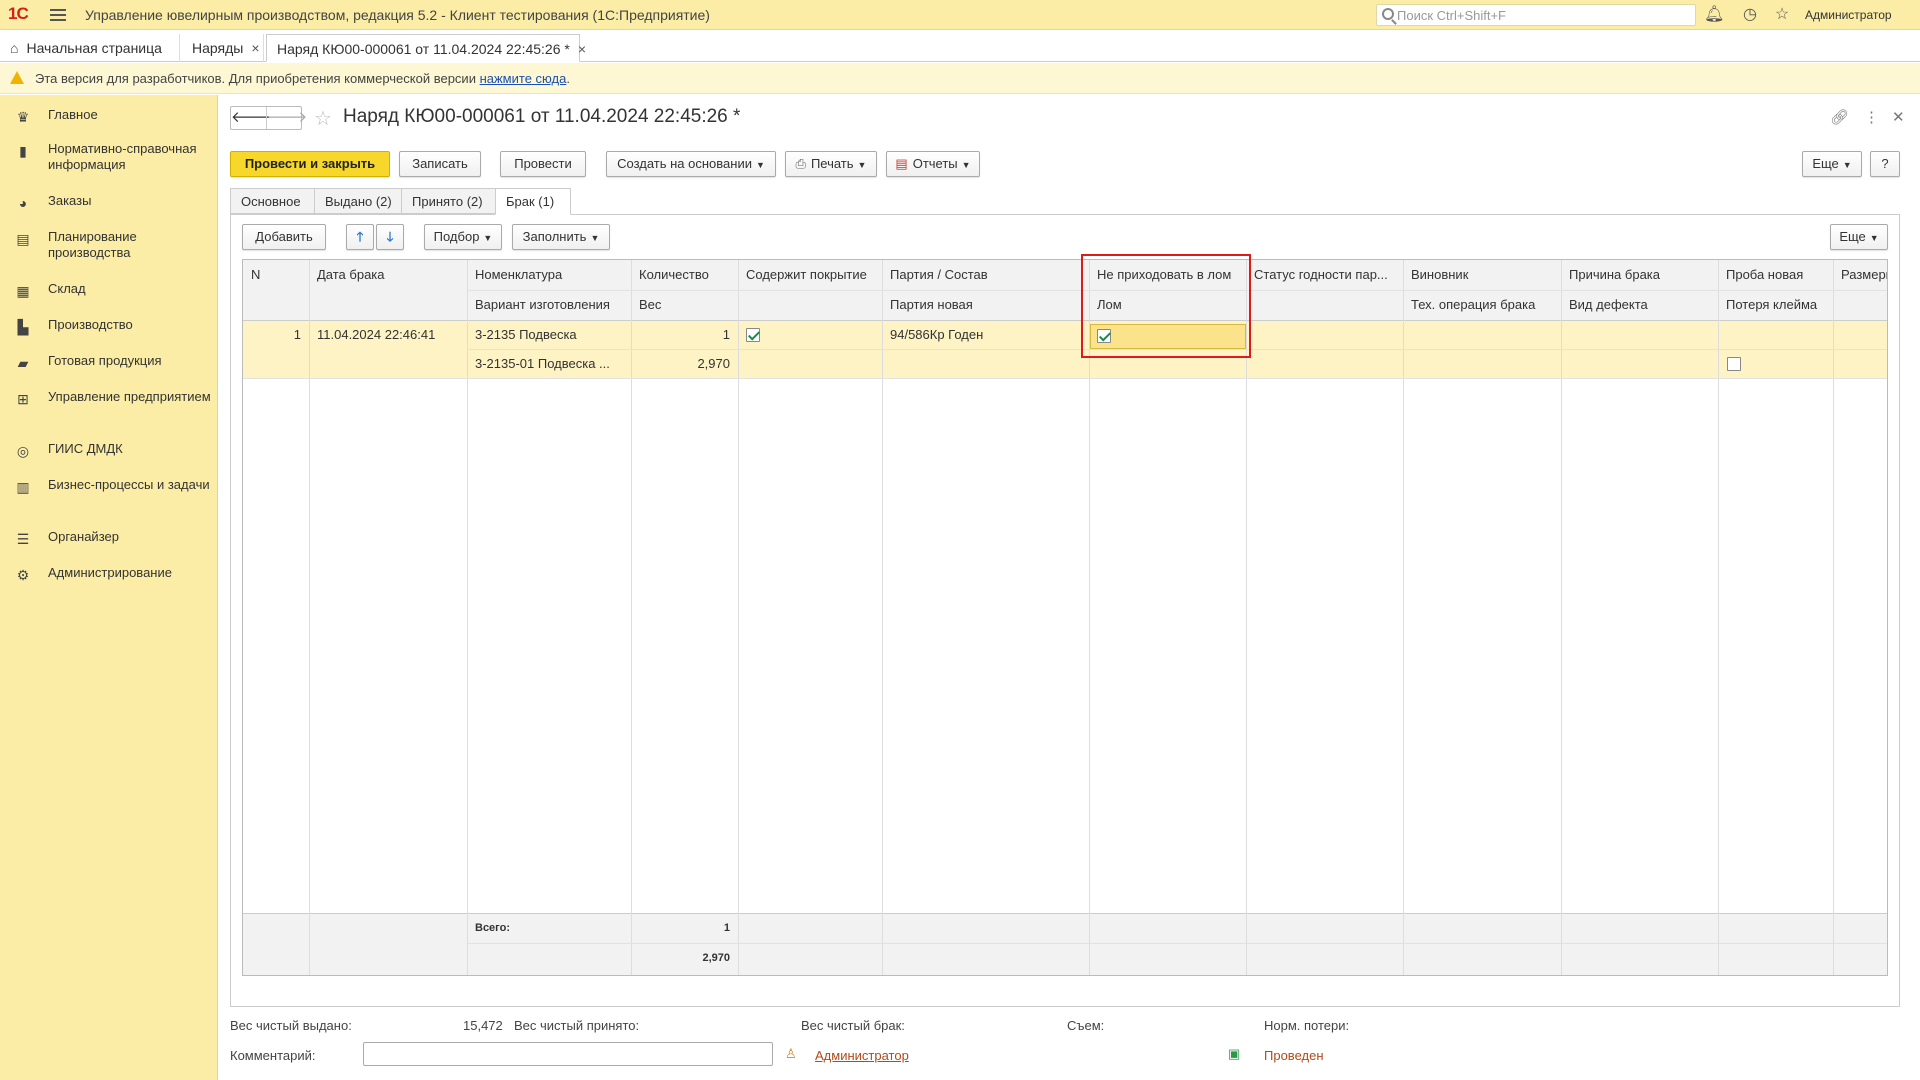  What do you see at coordinates (448, 201) in the screenshot?
I see `tab-received: Принято (2)` at bounding box center [448, 201].